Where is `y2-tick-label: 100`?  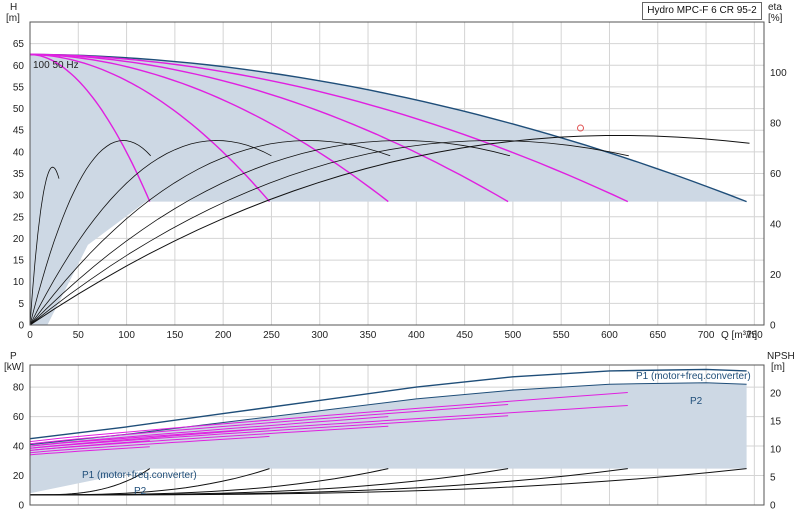
y2-tick-label: 100 is located at coordinates (778, 73).